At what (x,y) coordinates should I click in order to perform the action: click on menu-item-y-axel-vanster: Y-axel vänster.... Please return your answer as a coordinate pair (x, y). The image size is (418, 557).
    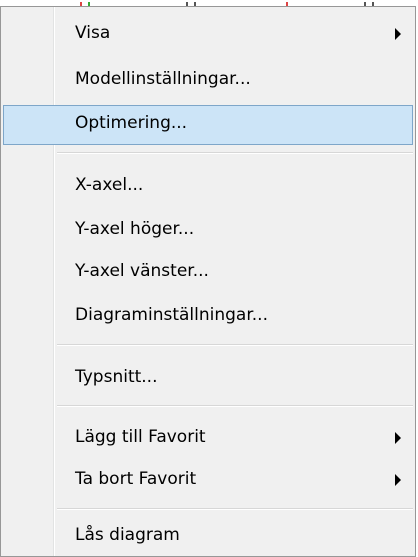
    Looking at the image, I should click on (208, 273).